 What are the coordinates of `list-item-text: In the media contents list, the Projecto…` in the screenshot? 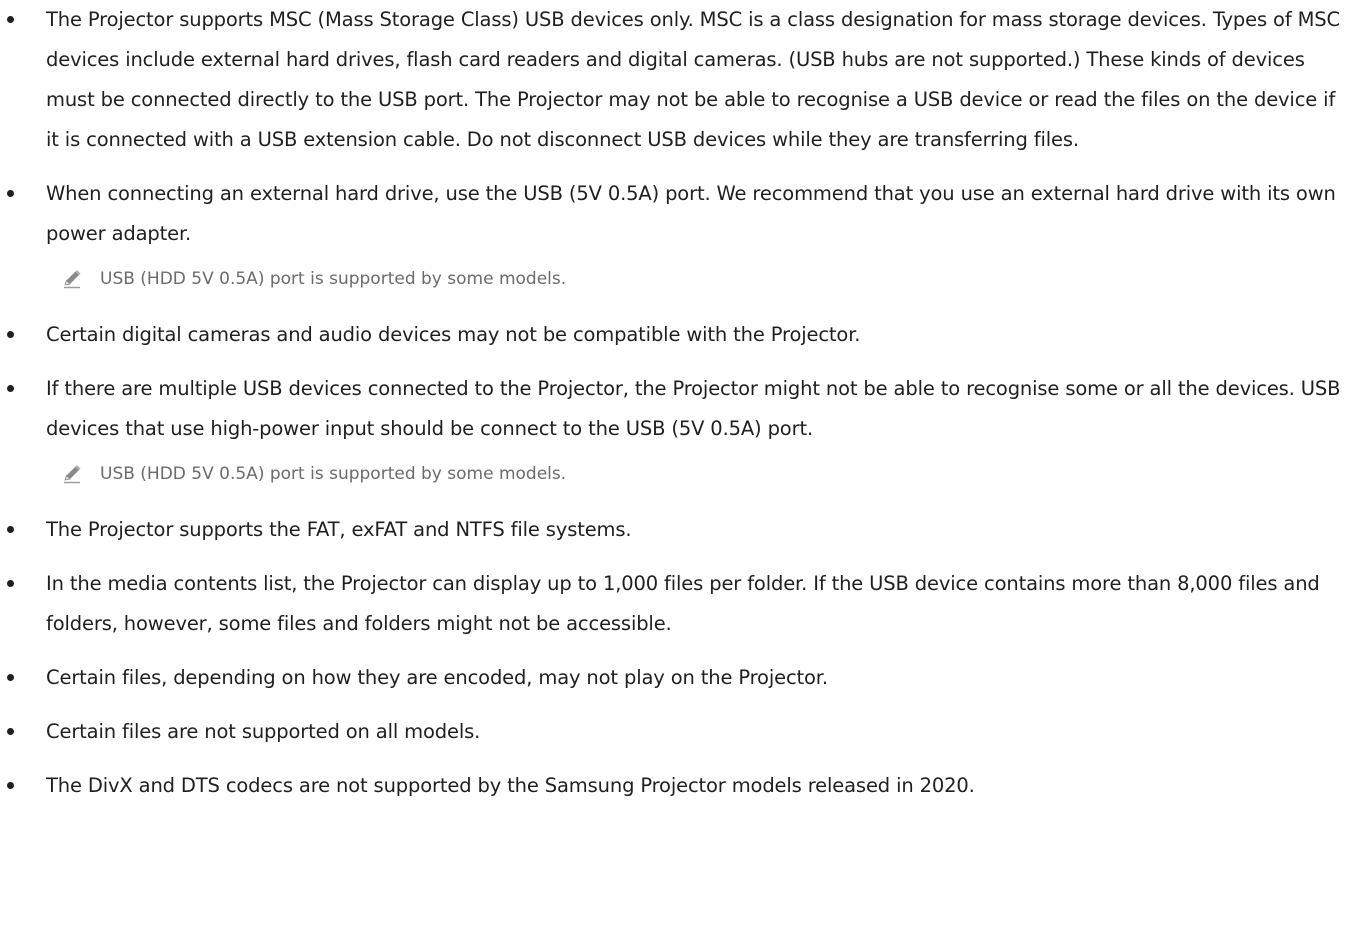 It's located at (683, 603).